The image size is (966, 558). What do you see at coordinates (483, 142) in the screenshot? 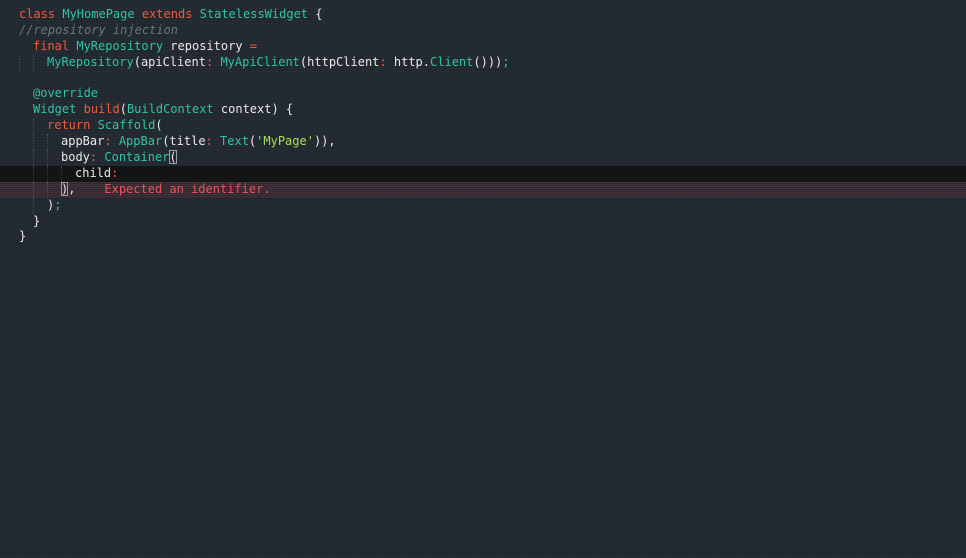
I see `code-line-9: appBar: AppBar(title: Text('MyPage')),` at bounding box center [483, 142].